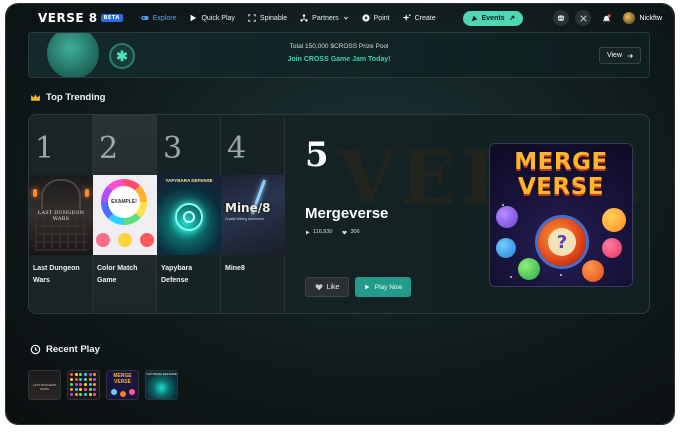  Describe the element at coordinates (237, 148) in the screenshot. I see `rank-number: 4` at that location.